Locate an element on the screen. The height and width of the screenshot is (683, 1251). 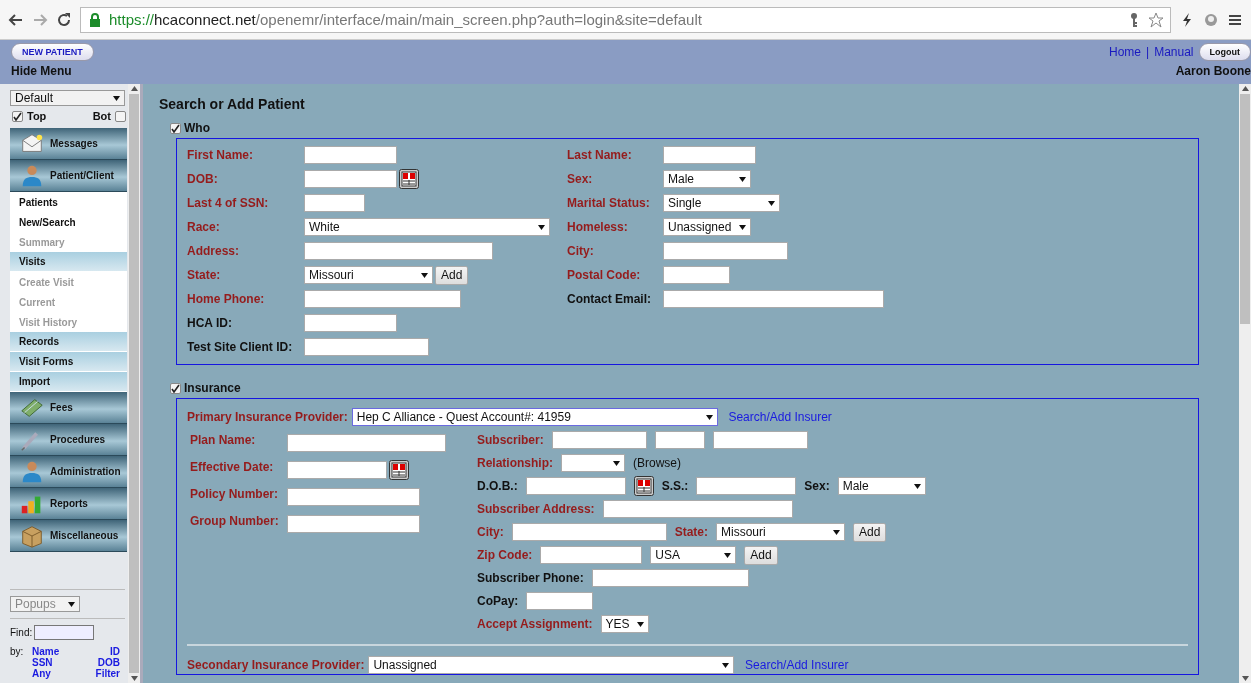
submenu-item: New/Search is located at coordinates (68, 222).